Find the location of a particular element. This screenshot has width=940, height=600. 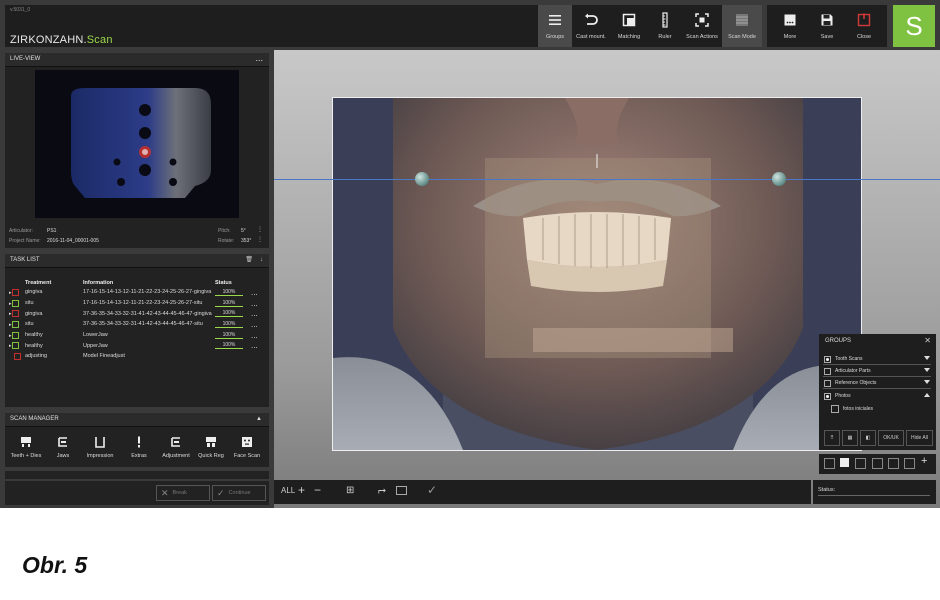

scan-actions-button: Scan Actions is located at coordinates (702, 26).